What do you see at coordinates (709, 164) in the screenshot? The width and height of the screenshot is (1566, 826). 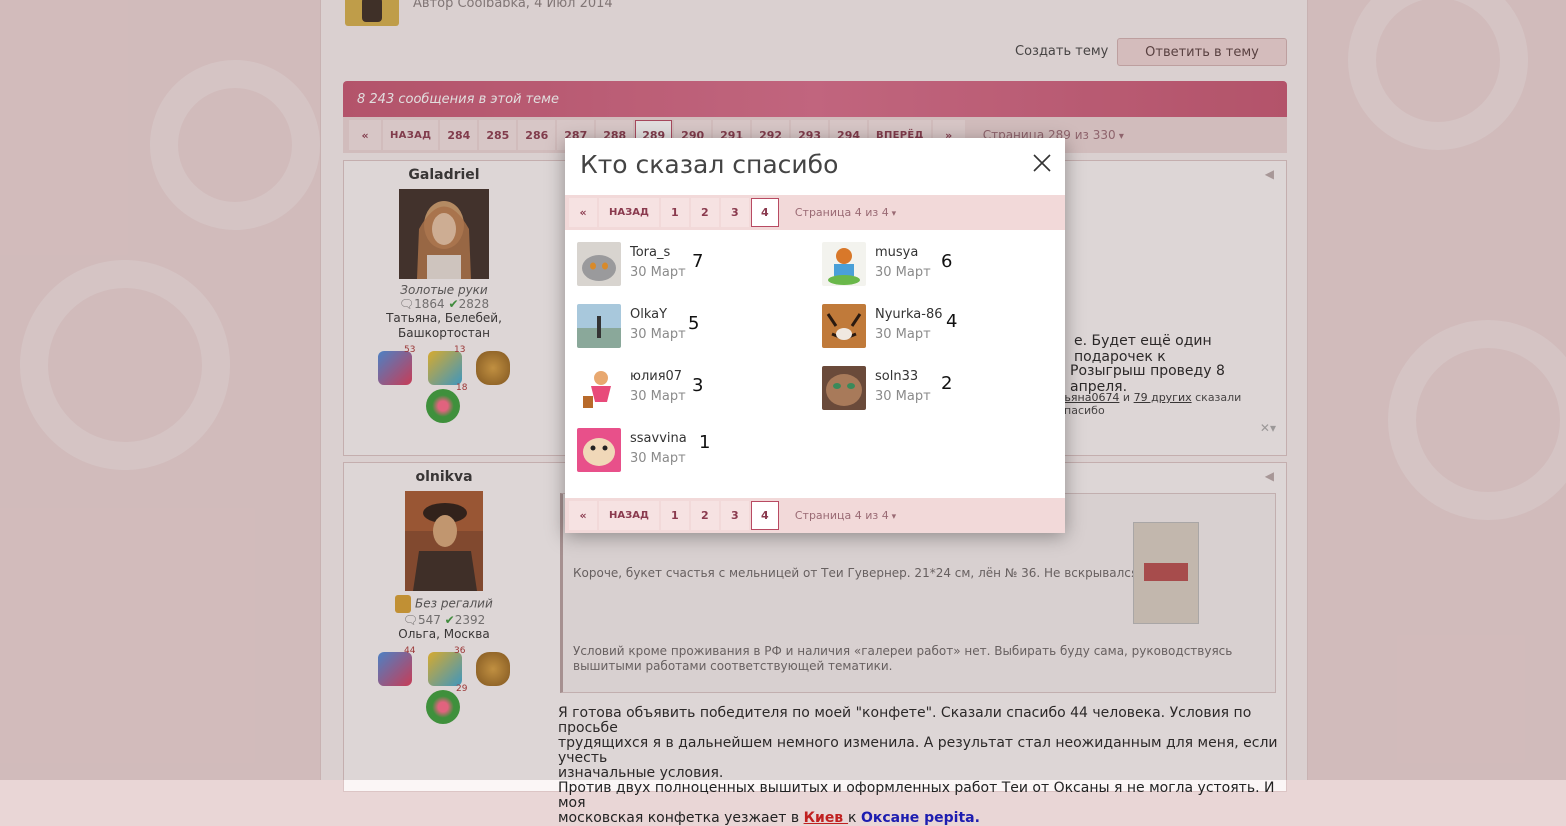 I see `modal-title: Кто сказал спасибо` at bounding box center [709, 164].